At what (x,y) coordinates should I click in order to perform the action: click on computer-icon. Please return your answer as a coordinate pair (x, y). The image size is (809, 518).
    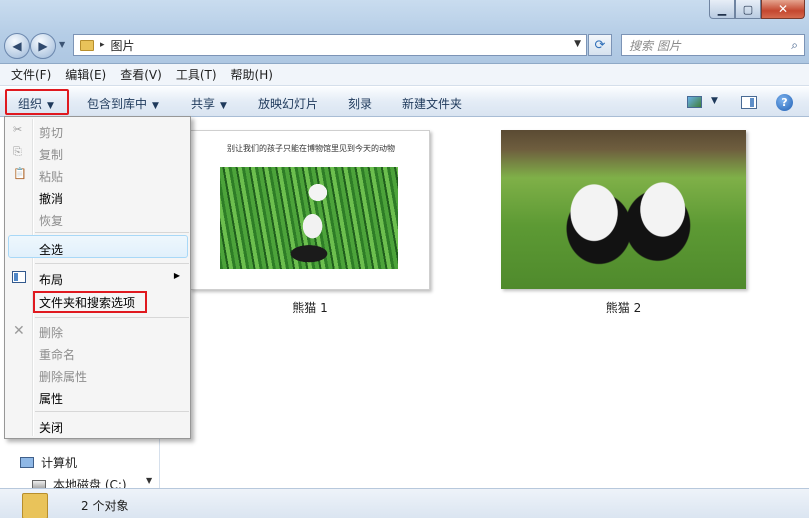
    Looking at the image, I should click on (27, 462).